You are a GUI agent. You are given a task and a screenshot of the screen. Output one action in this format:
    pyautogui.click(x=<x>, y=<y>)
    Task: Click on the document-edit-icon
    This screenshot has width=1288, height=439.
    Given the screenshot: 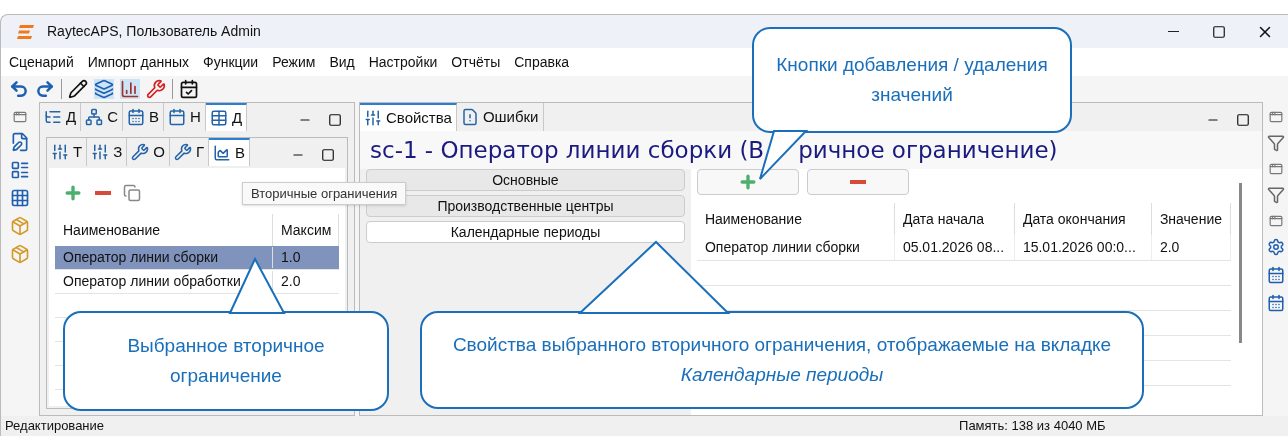 What is the action you would take?
    pyautogui.click(x=20, y=142)
    